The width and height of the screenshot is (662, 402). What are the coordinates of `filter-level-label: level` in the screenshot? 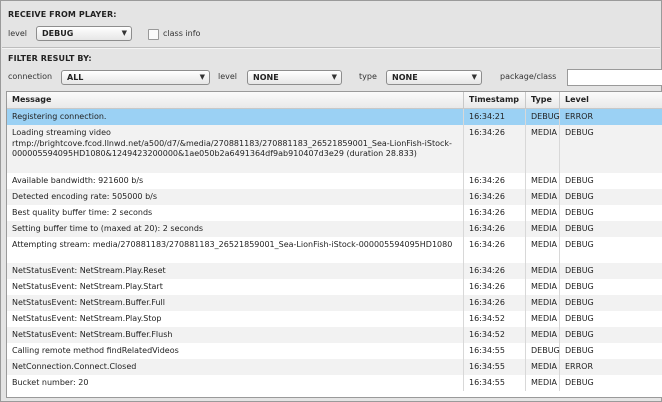 It's located at (228, 76).